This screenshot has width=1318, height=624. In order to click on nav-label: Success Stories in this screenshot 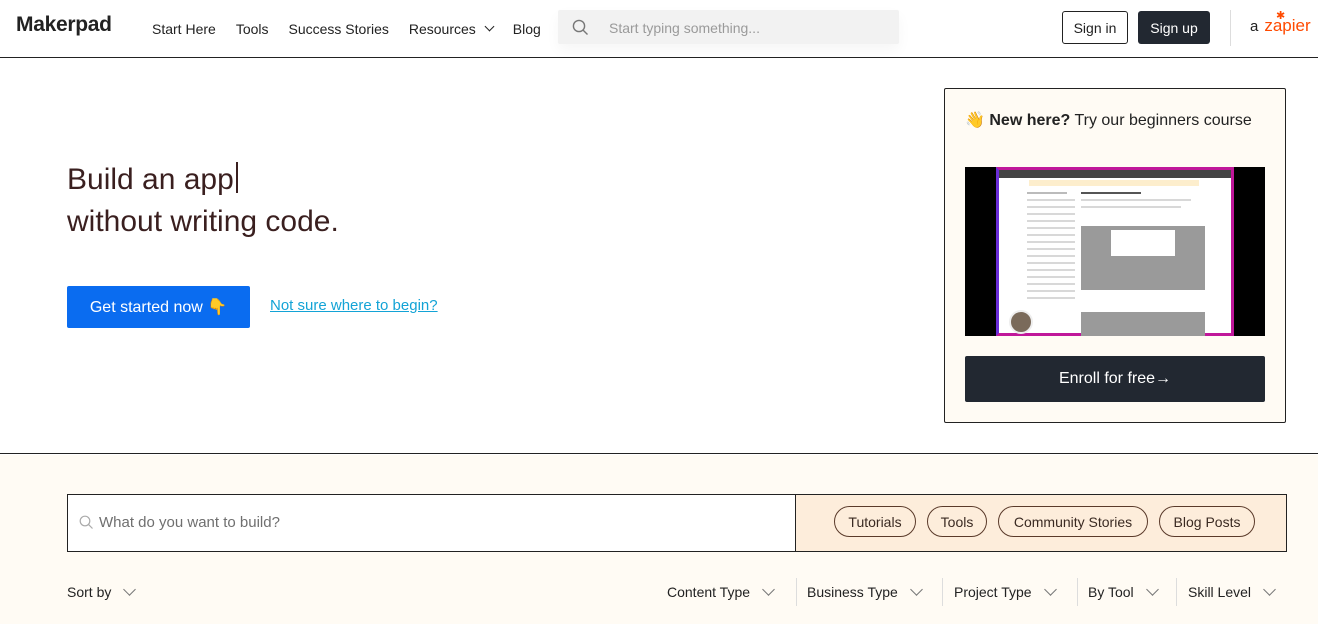, I will do `click(338, 28)`.